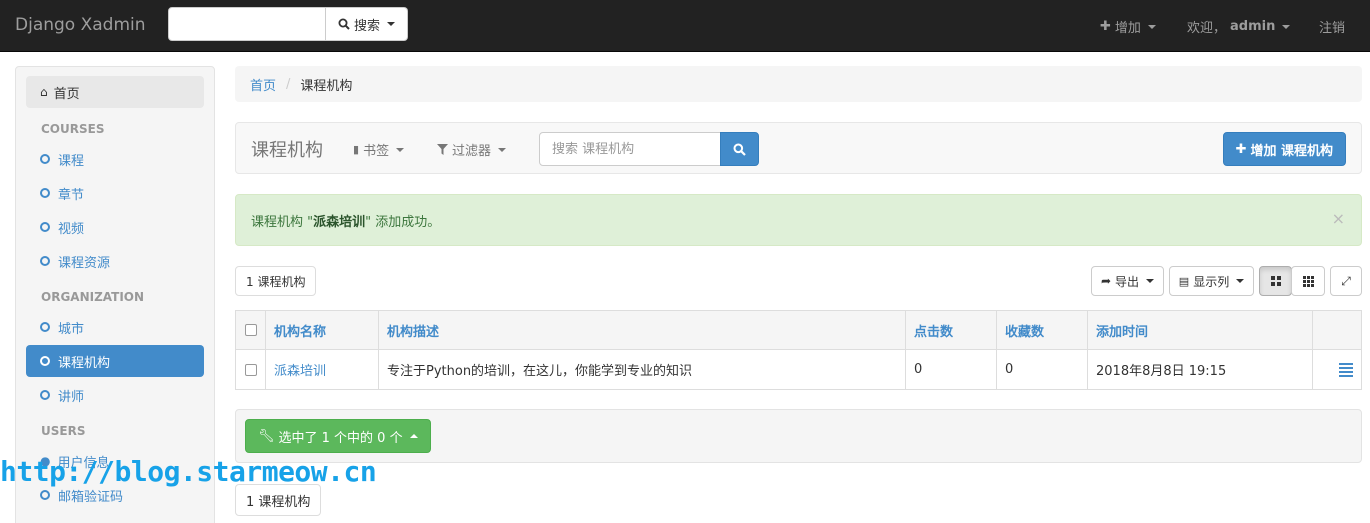 The height and width of the screenshot is (523, 1370). What do you see at coordinates (71, 397) in the screenshot?
I see `sidebar-item-label: 讲师` at bounding box center [71, 397].